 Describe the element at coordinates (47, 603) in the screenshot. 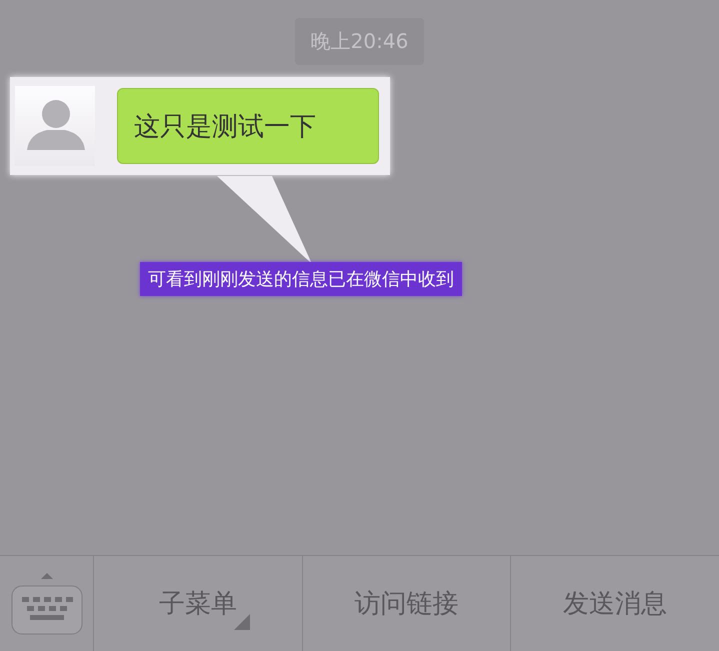

I see `keyboard-icon` at that location.